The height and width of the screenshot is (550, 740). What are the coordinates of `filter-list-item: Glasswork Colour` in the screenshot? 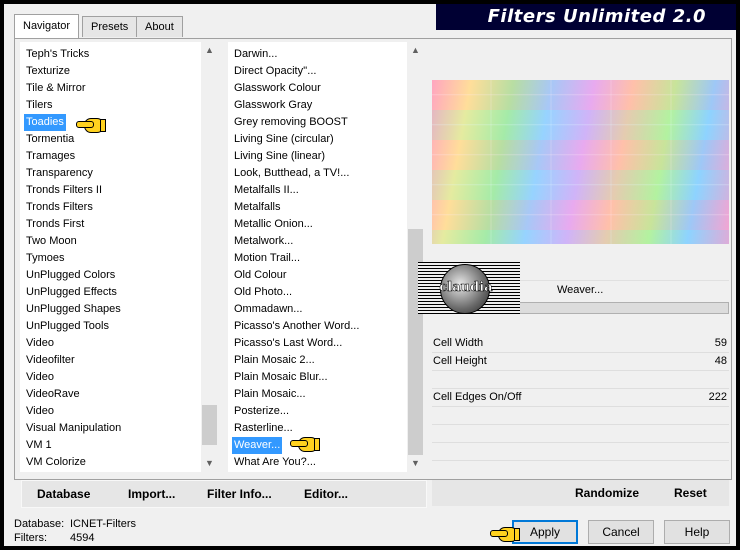 It's located at (277, 88).